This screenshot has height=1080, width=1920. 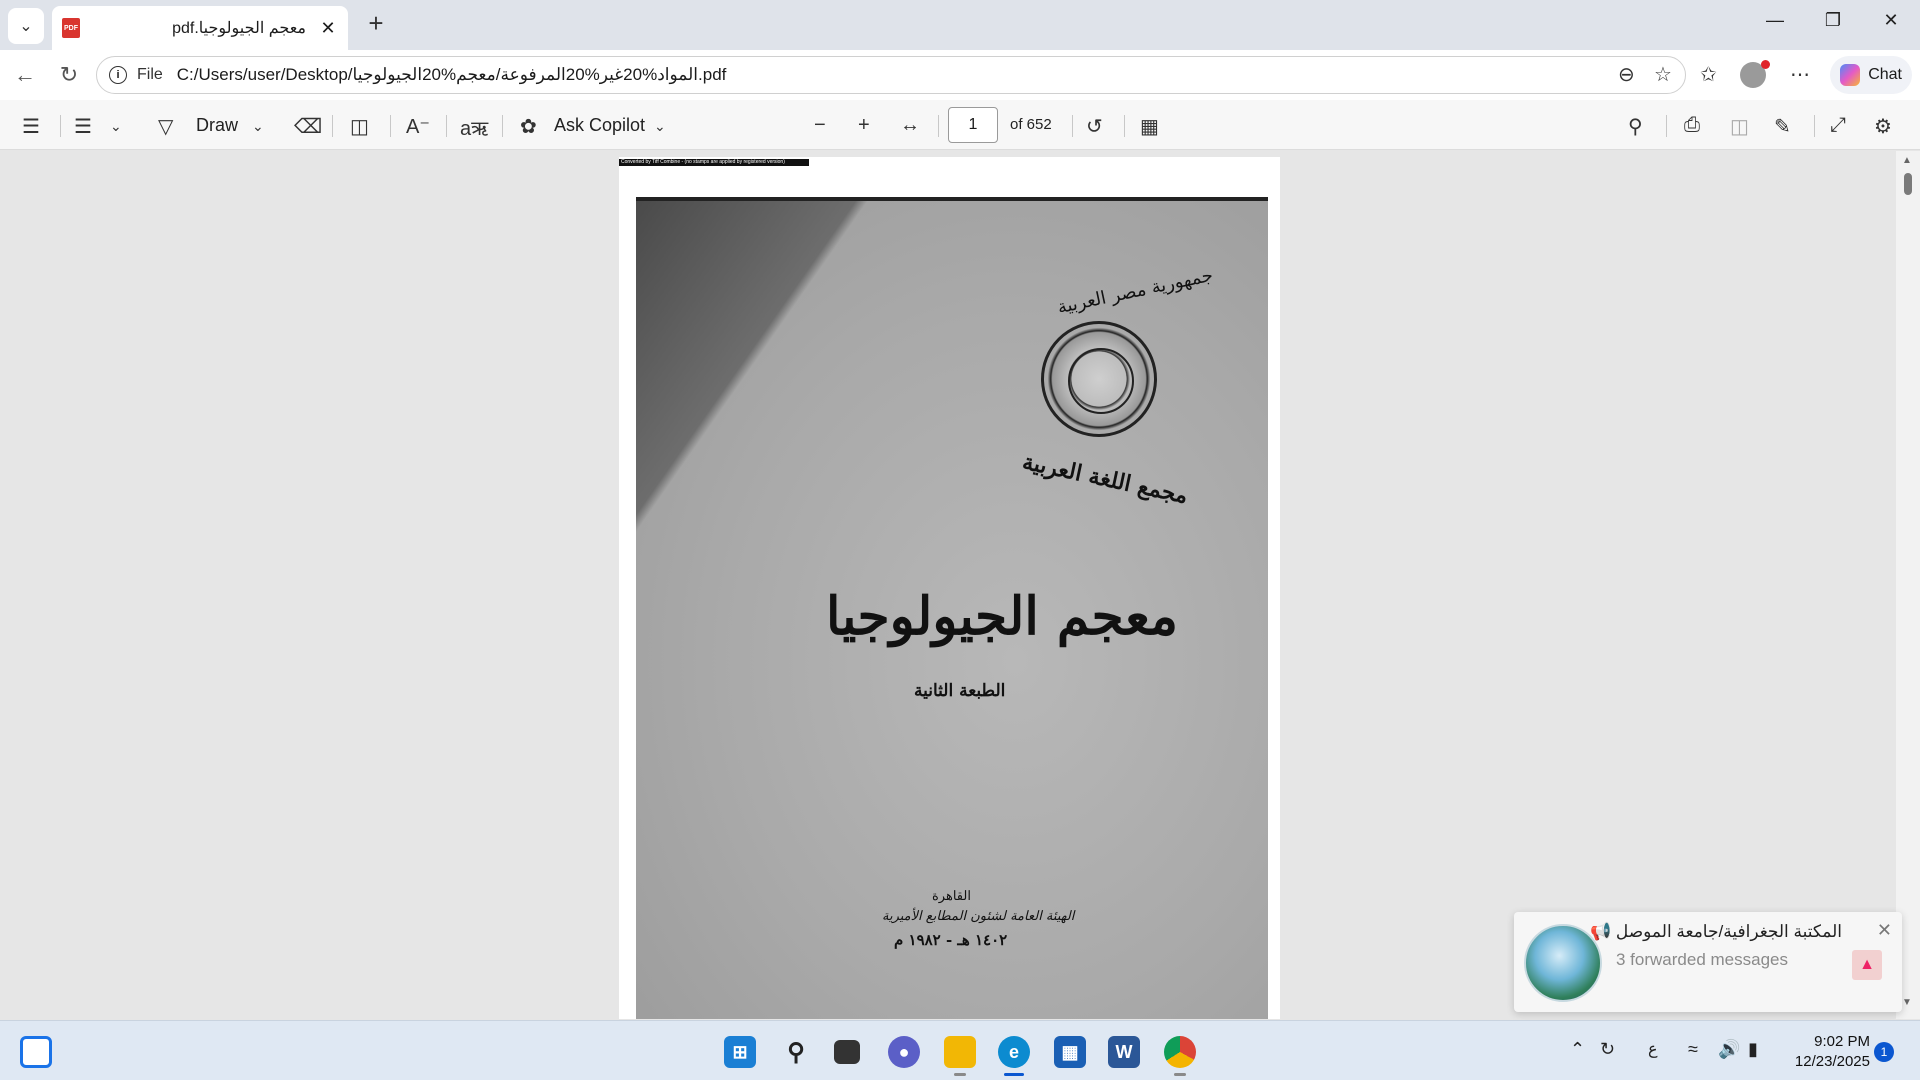 I want to click on page-total: of 652, so click(x=1031, y=124).